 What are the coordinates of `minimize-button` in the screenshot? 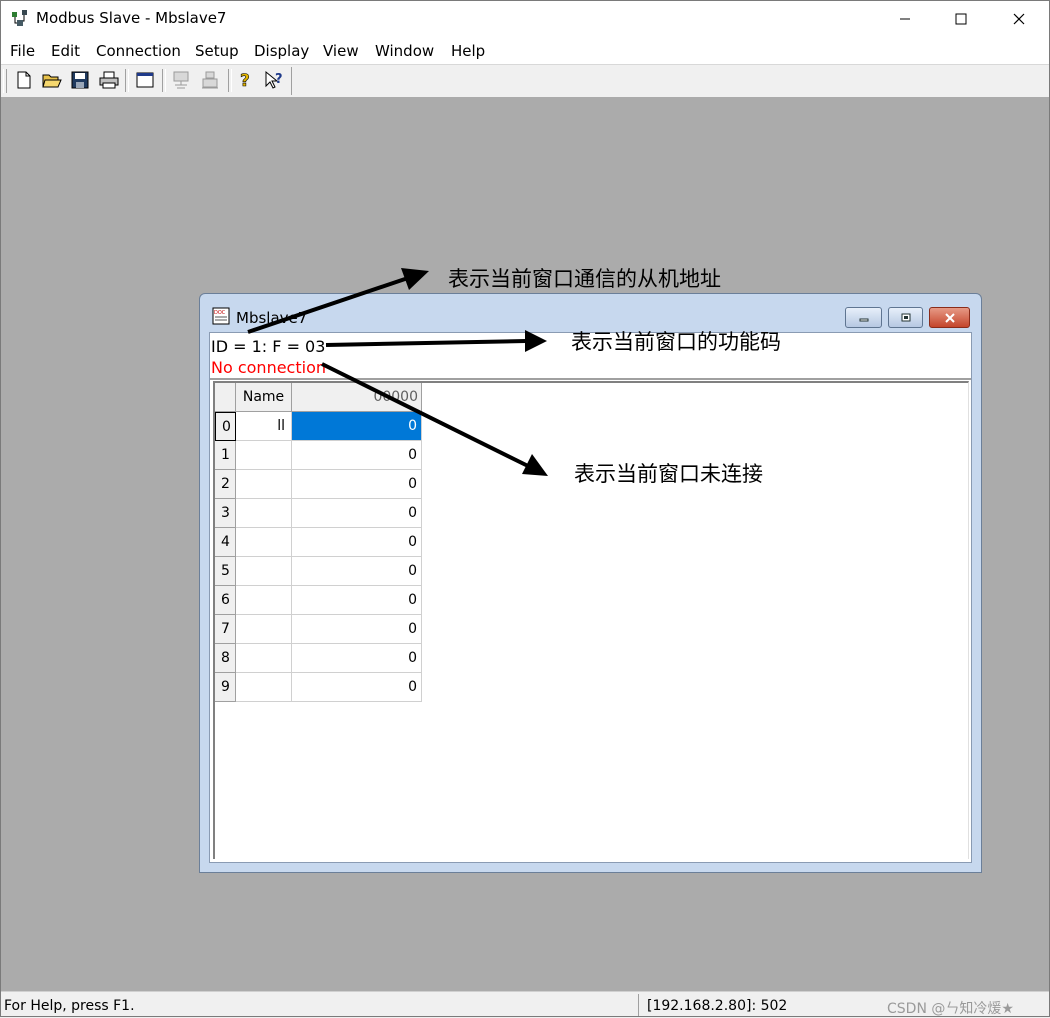 It's located at (905, 19).